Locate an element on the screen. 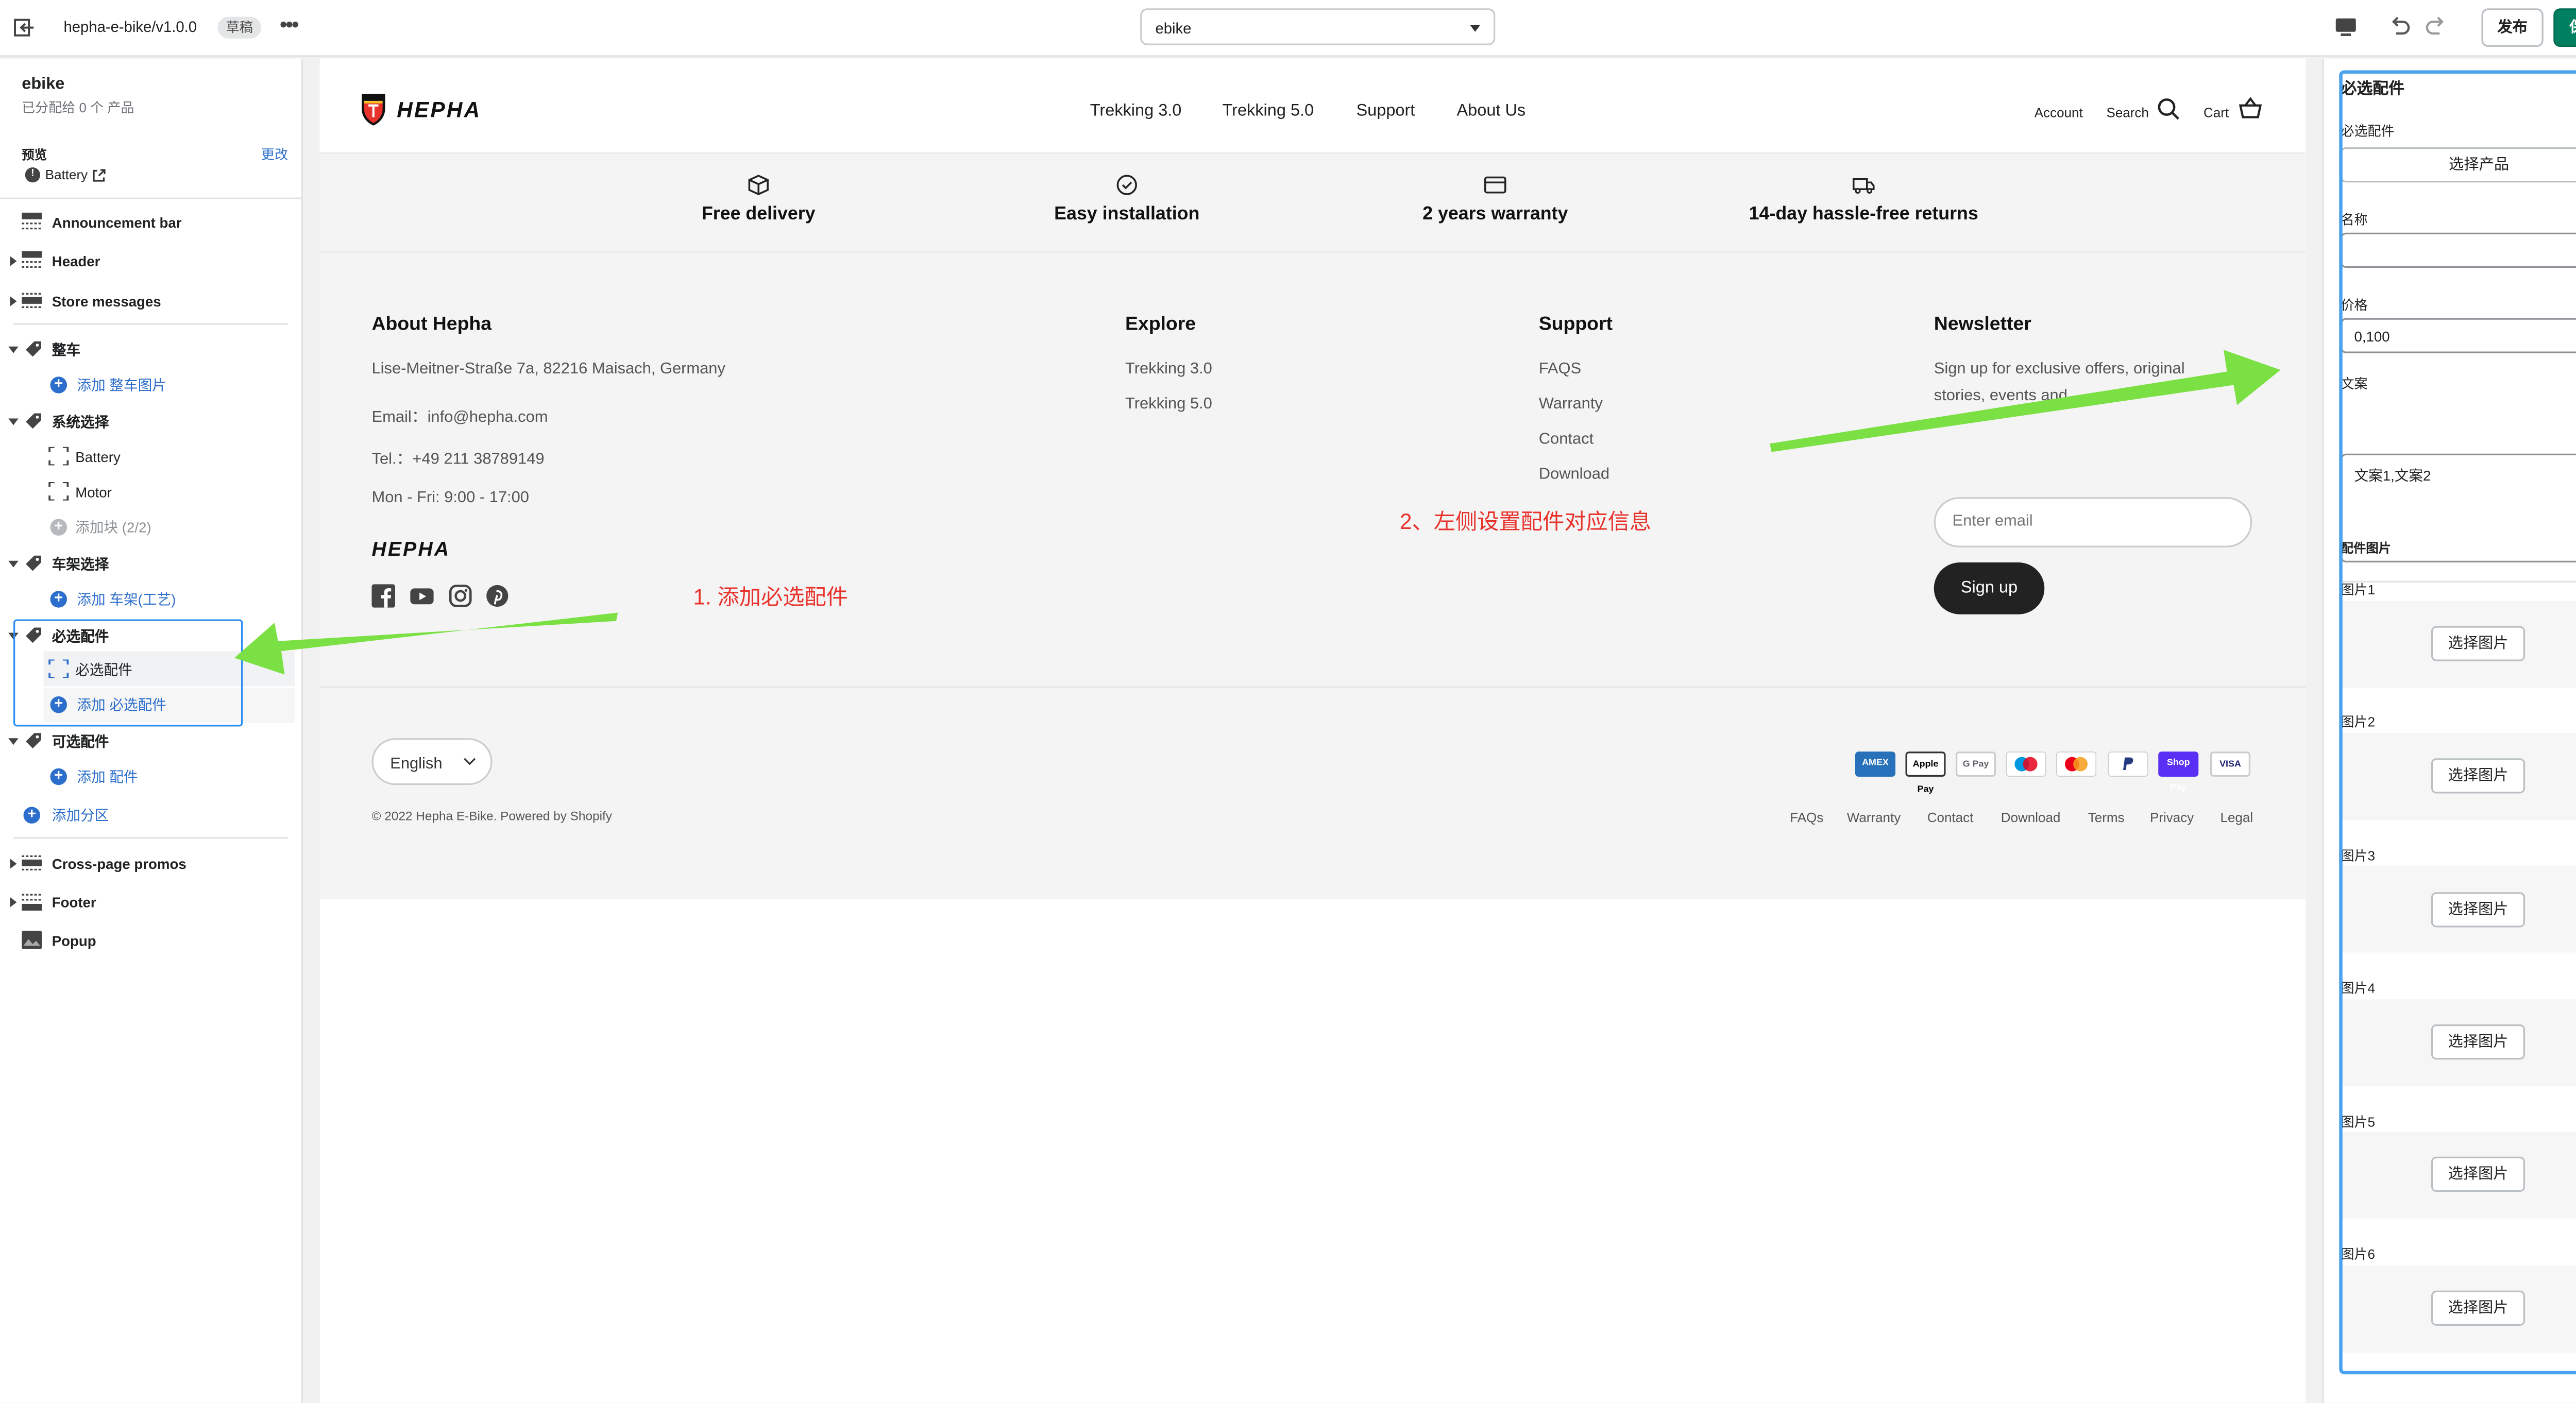 Image resolution: width=2576 pixels, height=1403 pixels. change-preview-link: 更改 is located at coordinates (274, 155).